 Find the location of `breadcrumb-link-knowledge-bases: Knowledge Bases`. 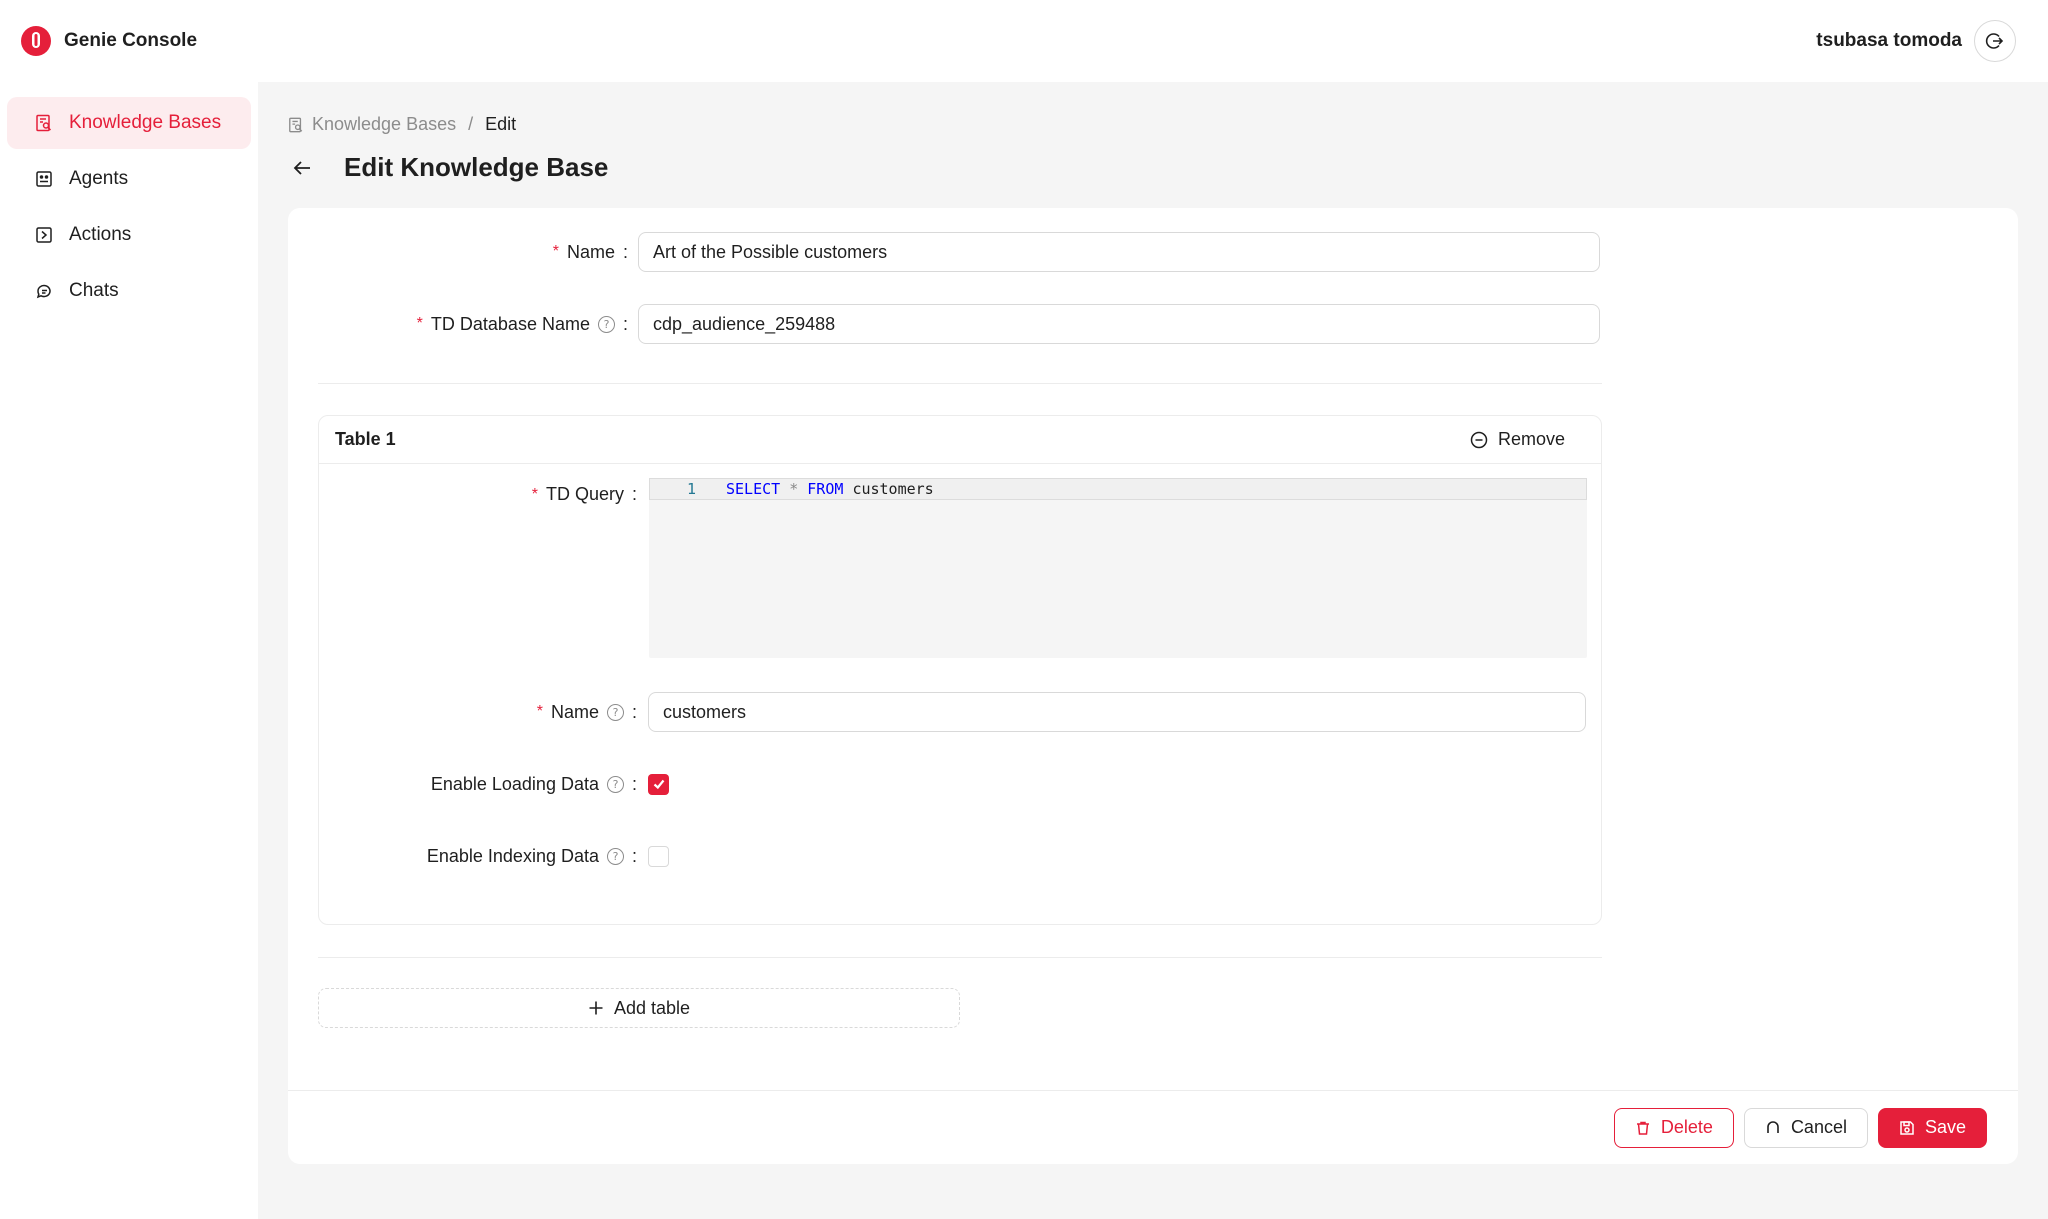

breadcrumb-link-knowledge-bases: Knowledge Bases is located at coordinates (384, 124).